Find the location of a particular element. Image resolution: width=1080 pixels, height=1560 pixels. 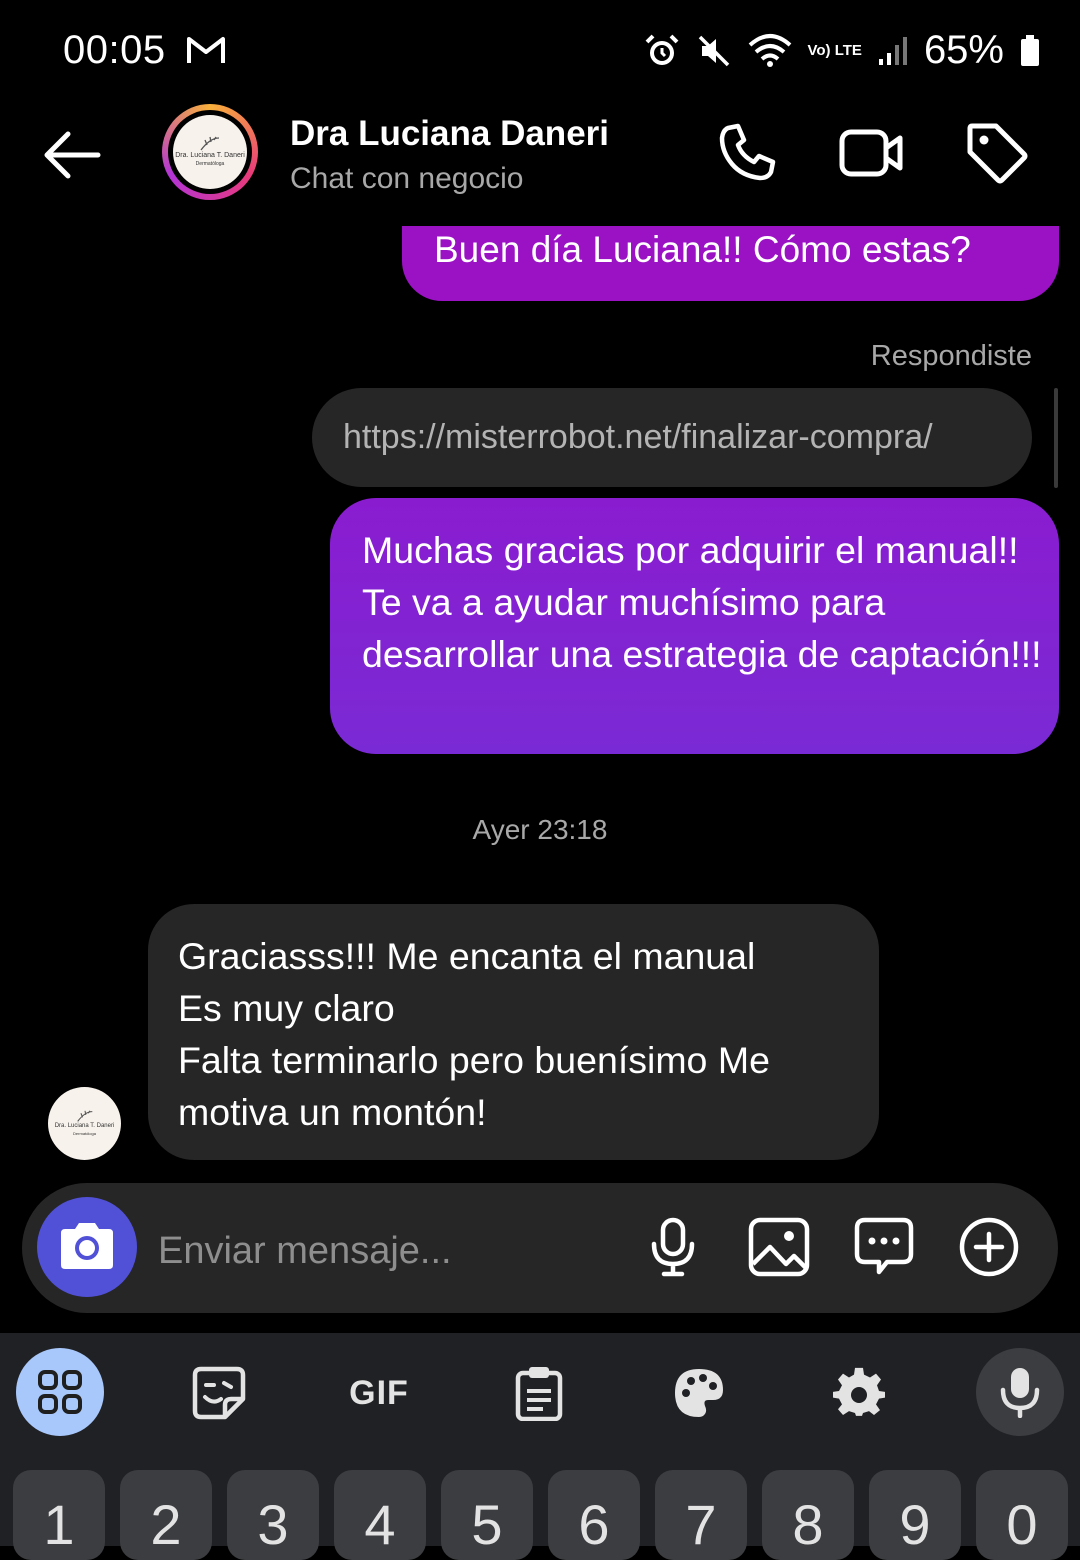

sticker-button is located at coordinates (219, 1393).